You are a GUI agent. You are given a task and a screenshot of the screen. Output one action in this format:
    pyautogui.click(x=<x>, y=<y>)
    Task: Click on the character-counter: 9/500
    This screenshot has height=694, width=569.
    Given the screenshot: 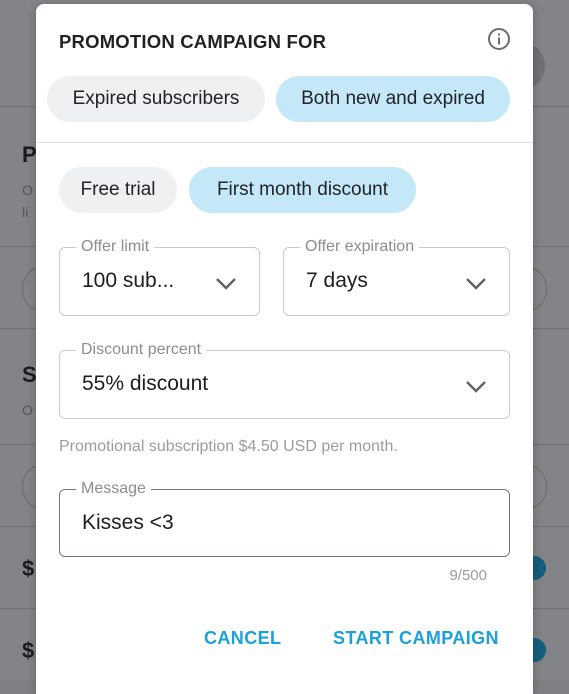 What is the action you would take?
    pyautogui.click(x=468, y=575)
    